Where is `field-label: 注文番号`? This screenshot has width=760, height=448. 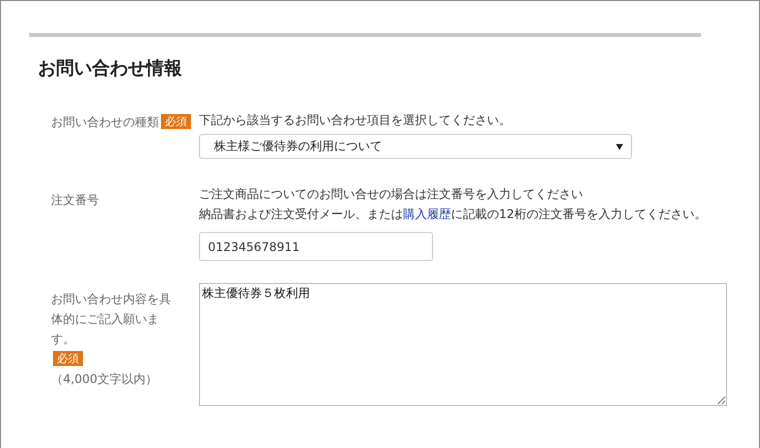 field-label: 注文番号 is located at coordinates (75, 200).